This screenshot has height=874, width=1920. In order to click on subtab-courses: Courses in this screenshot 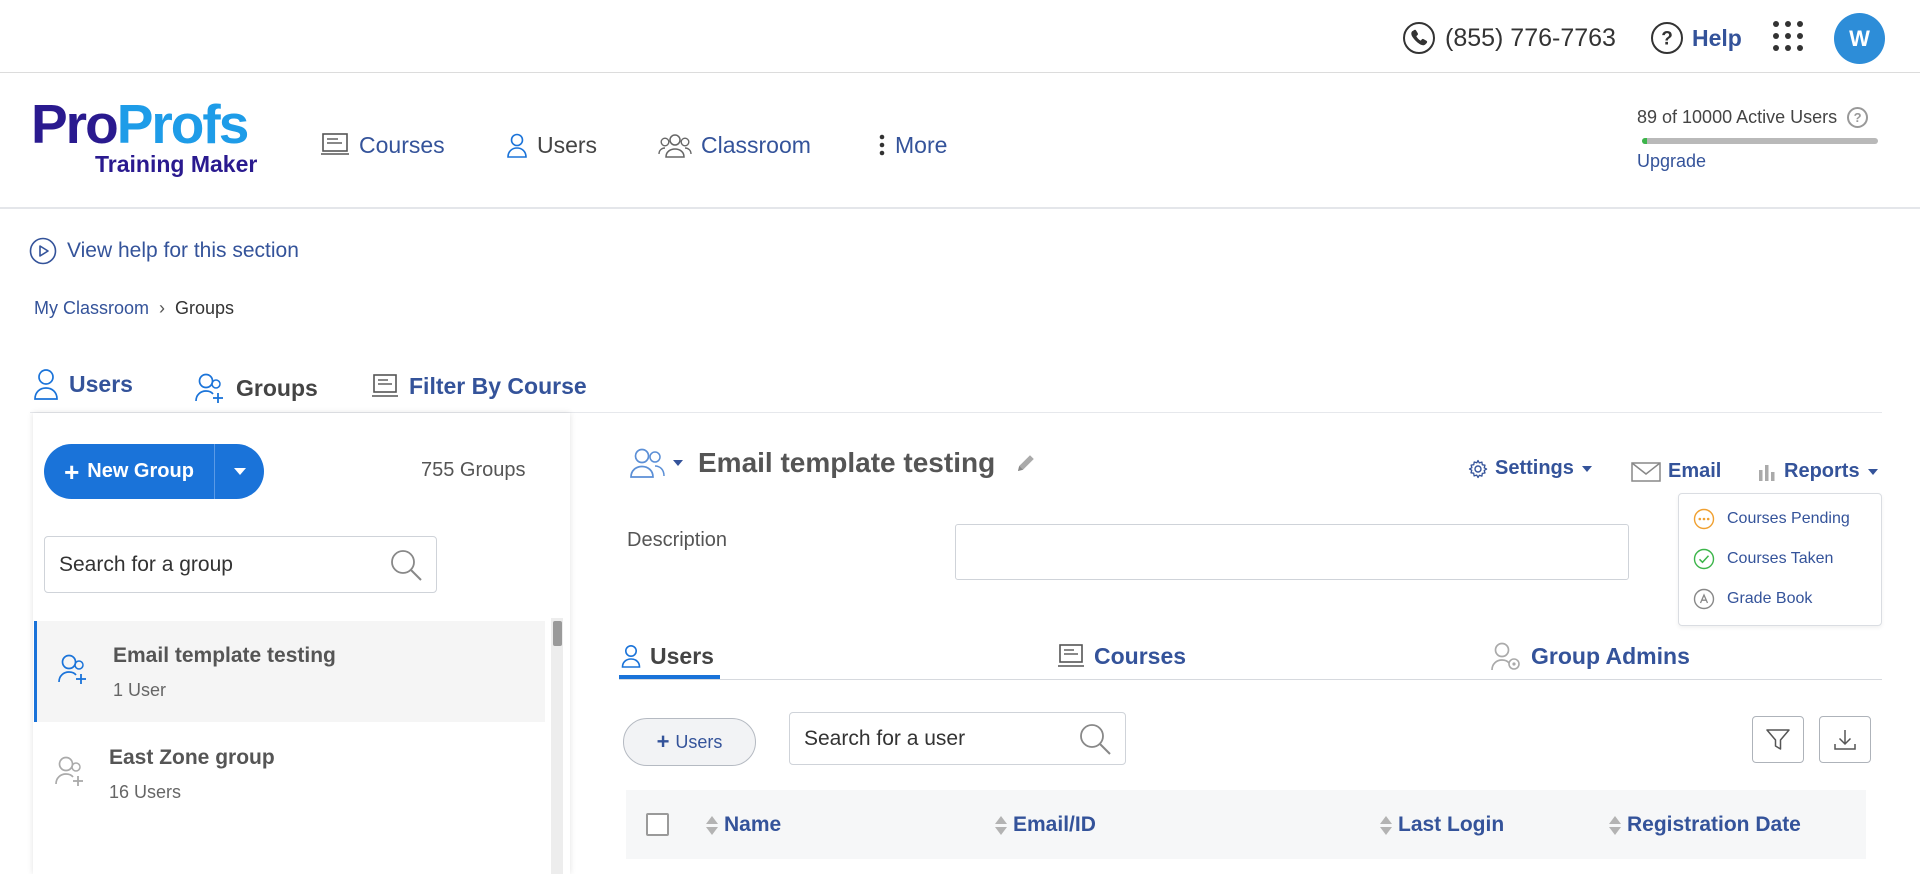, I will do `click(1121, 656)`.